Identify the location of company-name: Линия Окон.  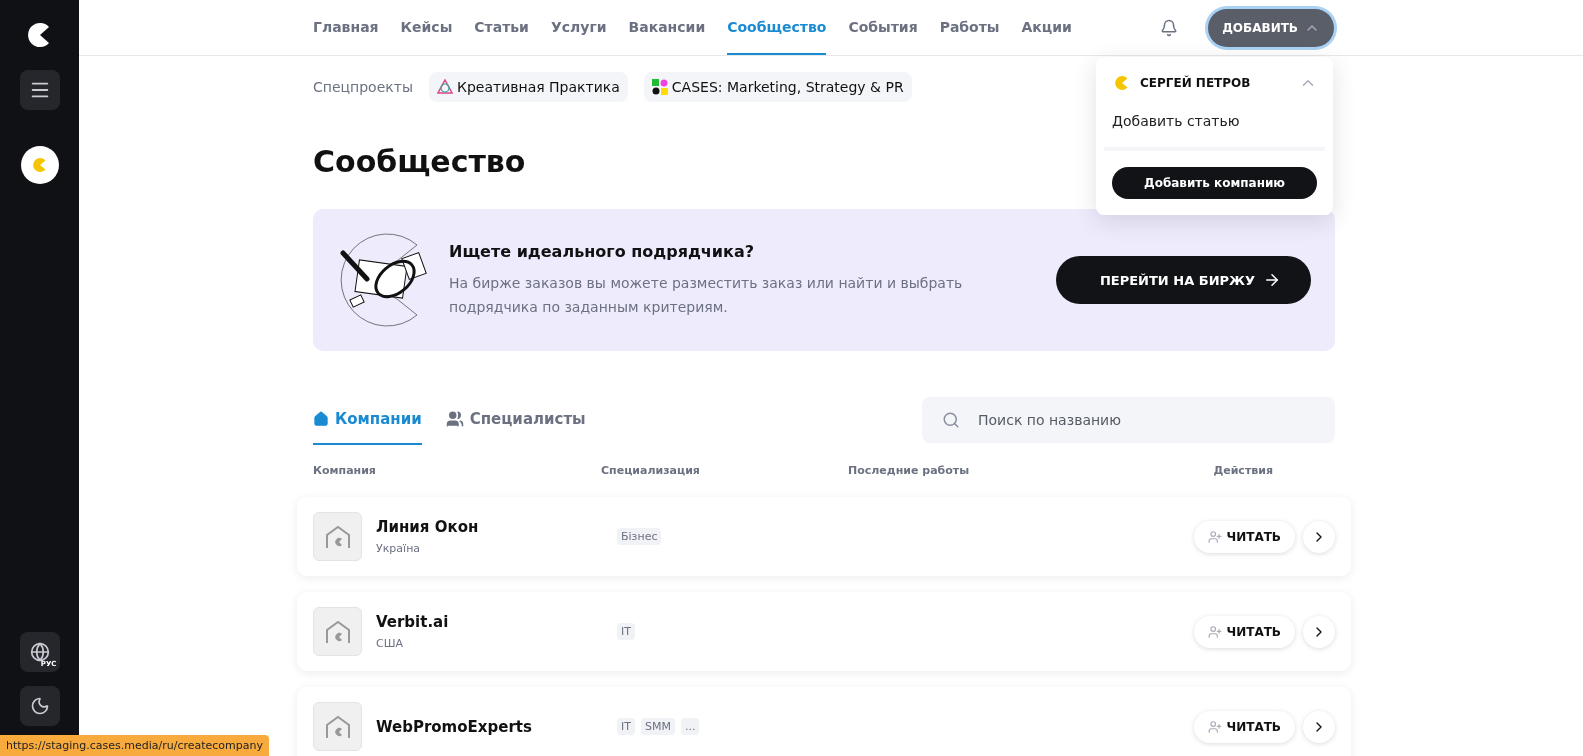
(427, 527).